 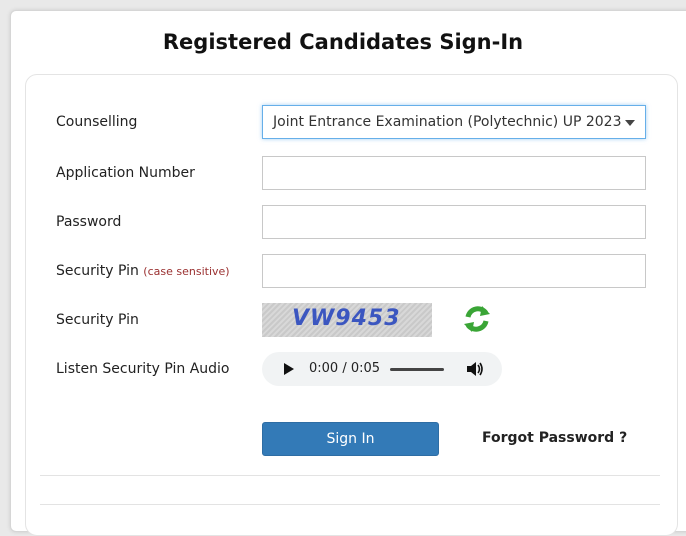 What do you see at coordinates (454, 222) in the screenshot?
I see `password-input` at bounding box center [454, 222].